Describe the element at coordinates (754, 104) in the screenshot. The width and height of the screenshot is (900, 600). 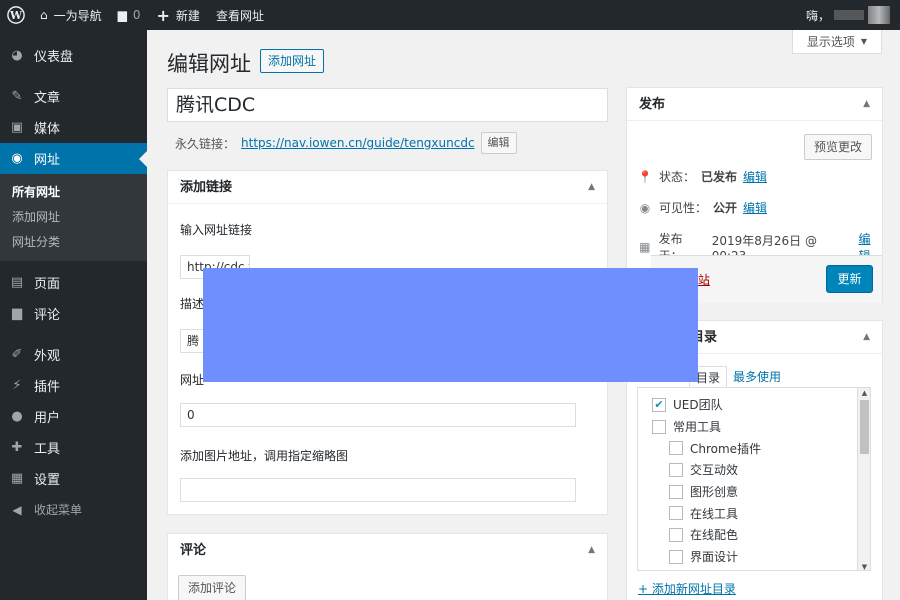
I see `publish-metabox-header: 发布 ▲` at that location.